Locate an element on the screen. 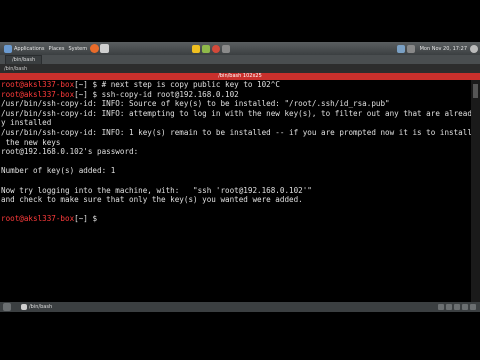 This screenshot has width=480, height=360. system-menu: System is located at coordinates (77, 49).